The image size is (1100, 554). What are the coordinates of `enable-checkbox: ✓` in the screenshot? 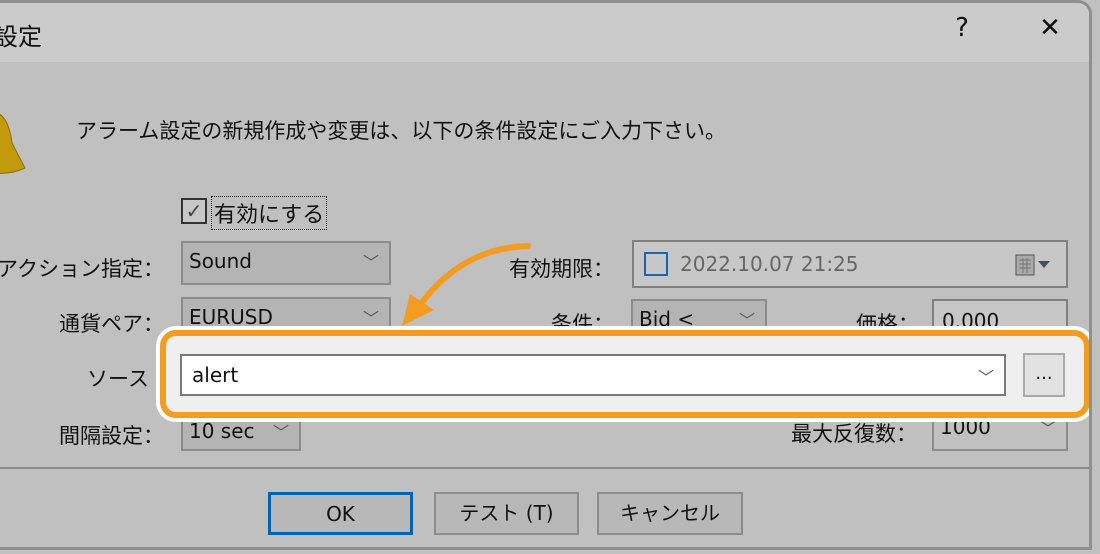 It's located at (194, 211).